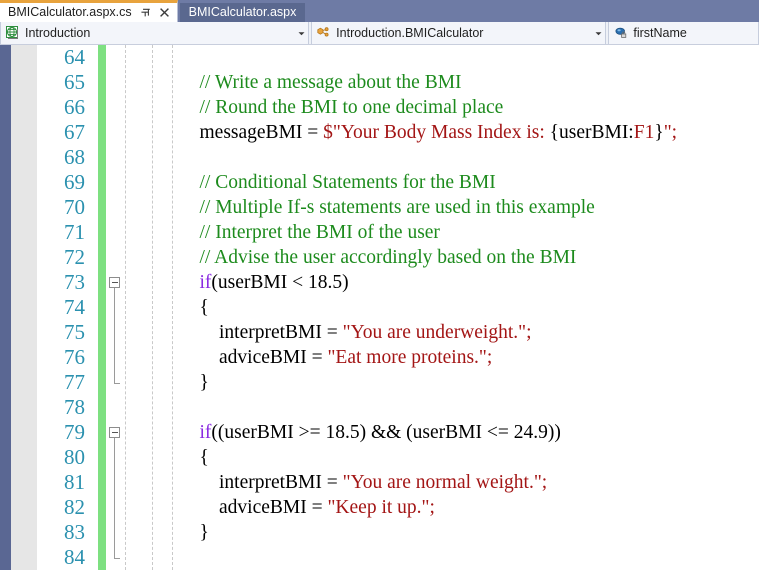  I want to click on change-tracking-bar, so click(102, 307).